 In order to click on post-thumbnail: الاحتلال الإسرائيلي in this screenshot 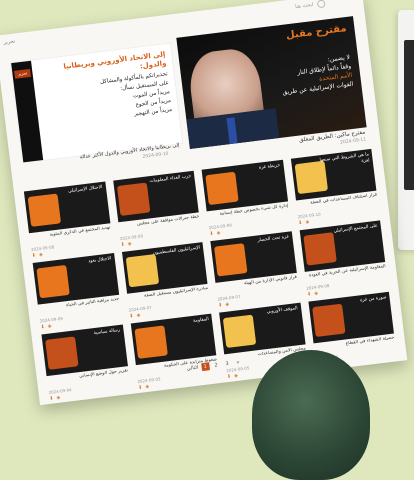, I will do `click(66, 207)`.